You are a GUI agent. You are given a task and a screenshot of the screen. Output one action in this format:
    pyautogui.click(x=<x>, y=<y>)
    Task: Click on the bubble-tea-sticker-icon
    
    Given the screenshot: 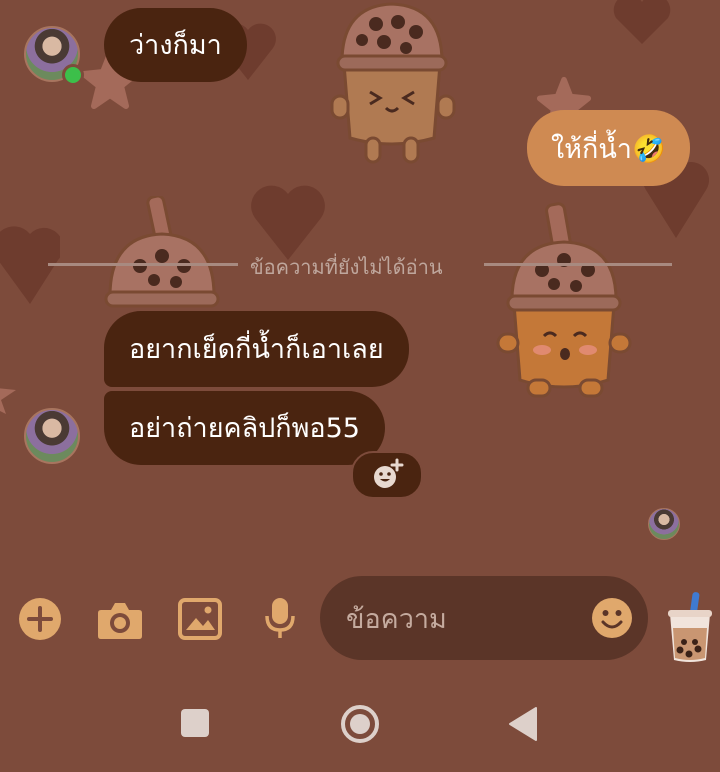 What is the action you would take?
    pyautogui.click(x=690, y=628)
    